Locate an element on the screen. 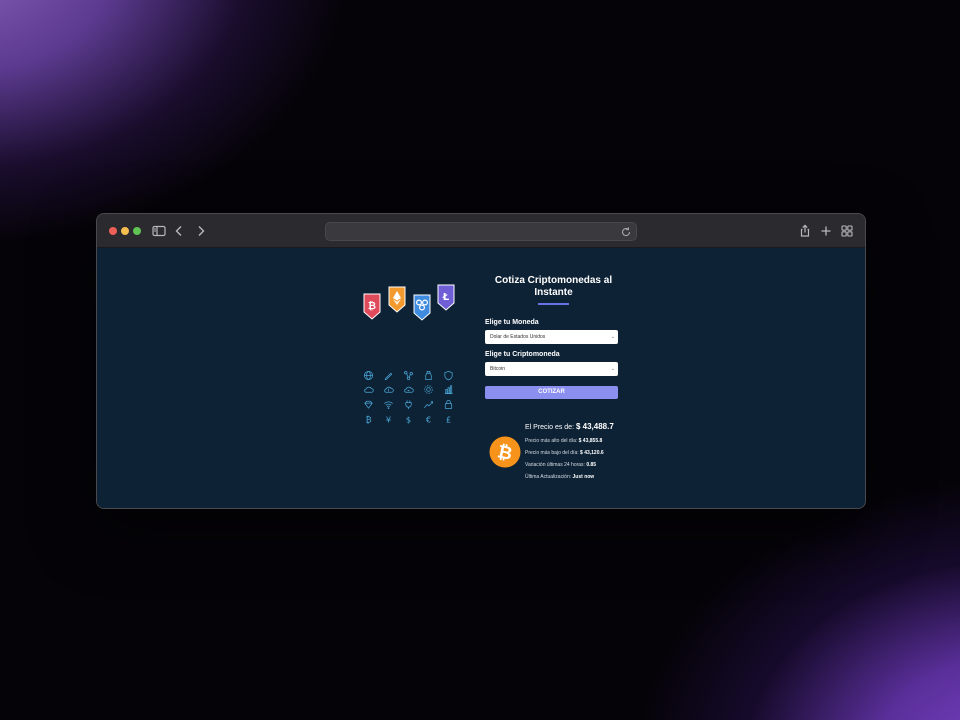  yen-symbol-icon: ¥ is located at coordinates (388, 419).